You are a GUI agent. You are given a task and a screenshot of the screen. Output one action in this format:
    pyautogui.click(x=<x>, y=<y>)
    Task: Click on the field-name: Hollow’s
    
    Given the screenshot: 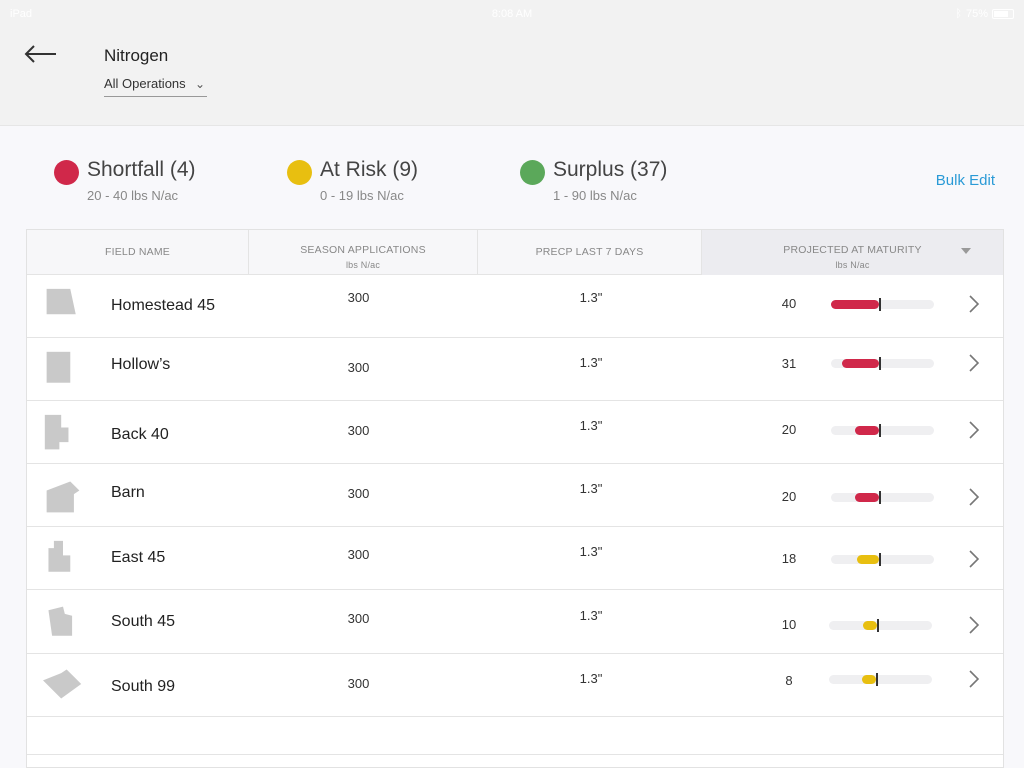 What is the action you would take?
    pyautogui.click(x=141, y=364)
    